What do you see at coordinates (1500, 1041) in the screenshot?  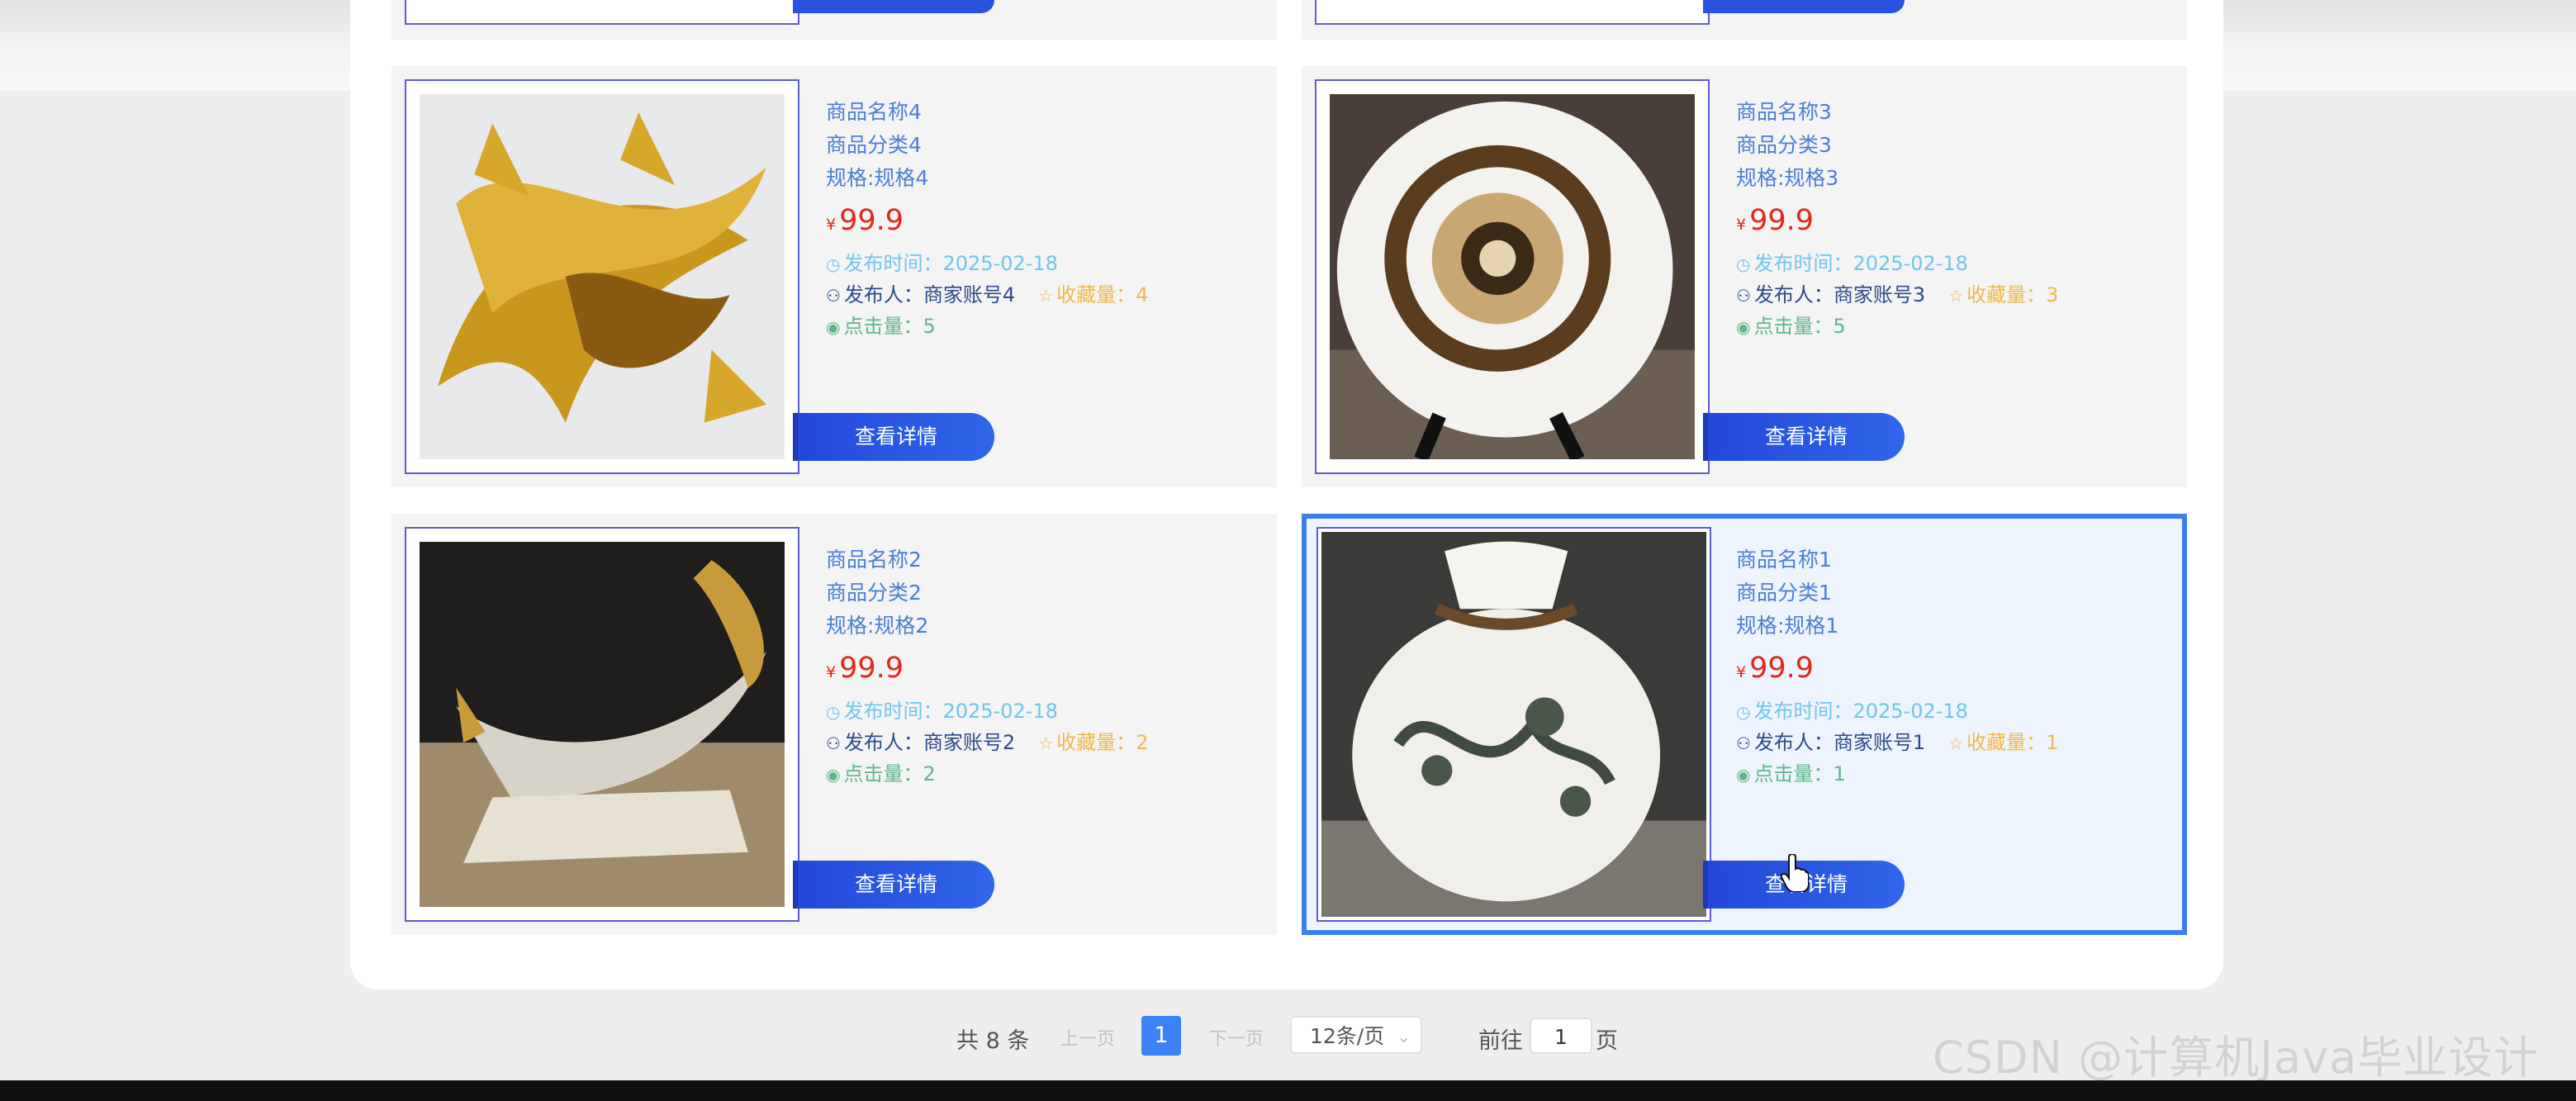 I see `goto-label: 前往` at bounding box center [1500, 1041].